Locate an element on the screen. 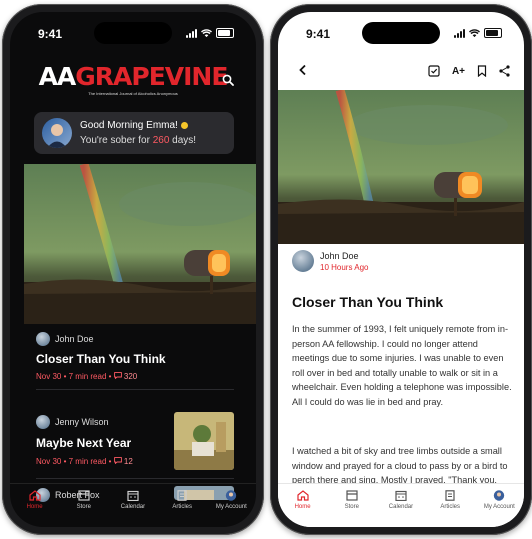 The width and height of the screenshot is (532, 539). sober-prefix: You're sober for is located at coordinates (116, 140).